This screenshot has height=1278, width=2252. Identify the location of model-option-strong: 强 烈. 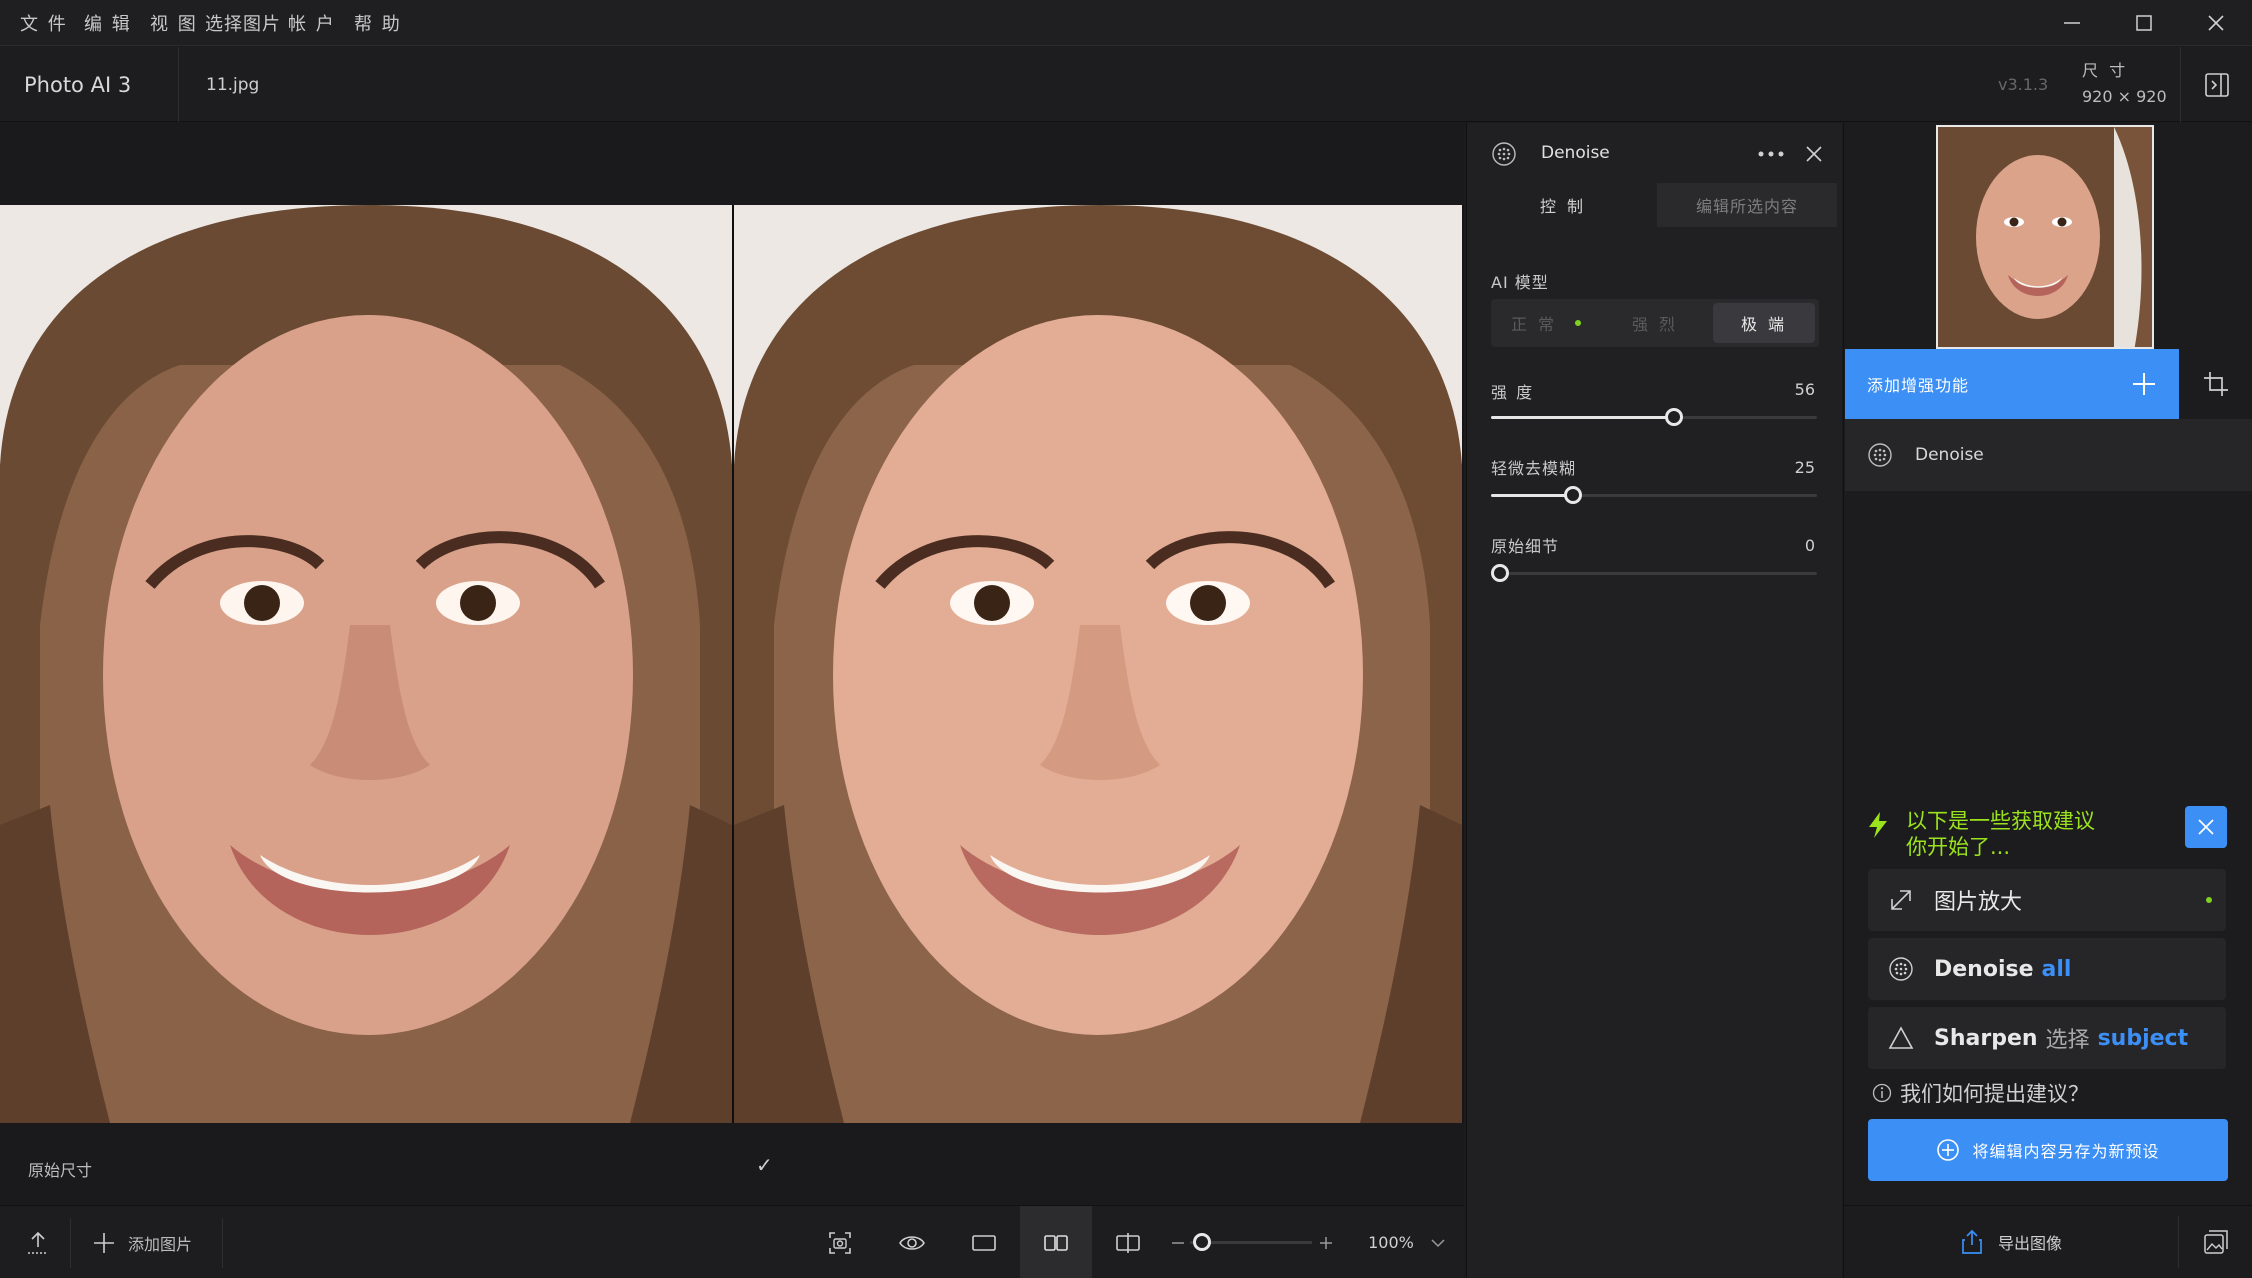
(1655, 323).